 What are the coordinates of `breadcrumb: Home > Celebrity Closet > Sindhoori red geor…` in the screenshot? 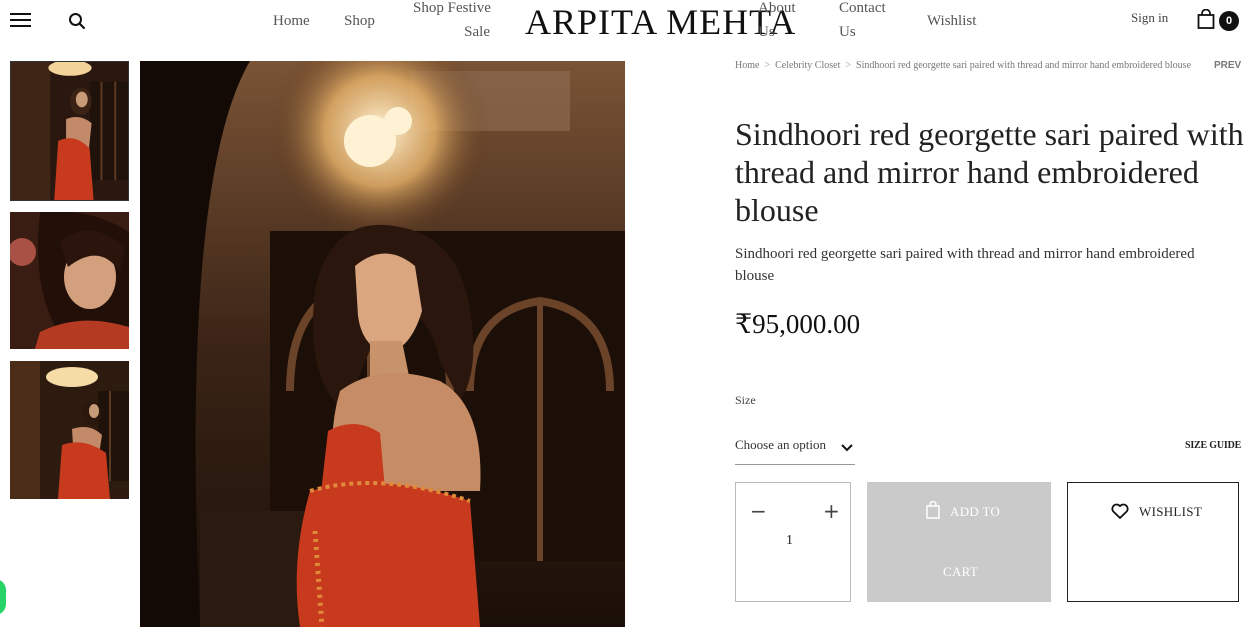 It's located at (963, 65).